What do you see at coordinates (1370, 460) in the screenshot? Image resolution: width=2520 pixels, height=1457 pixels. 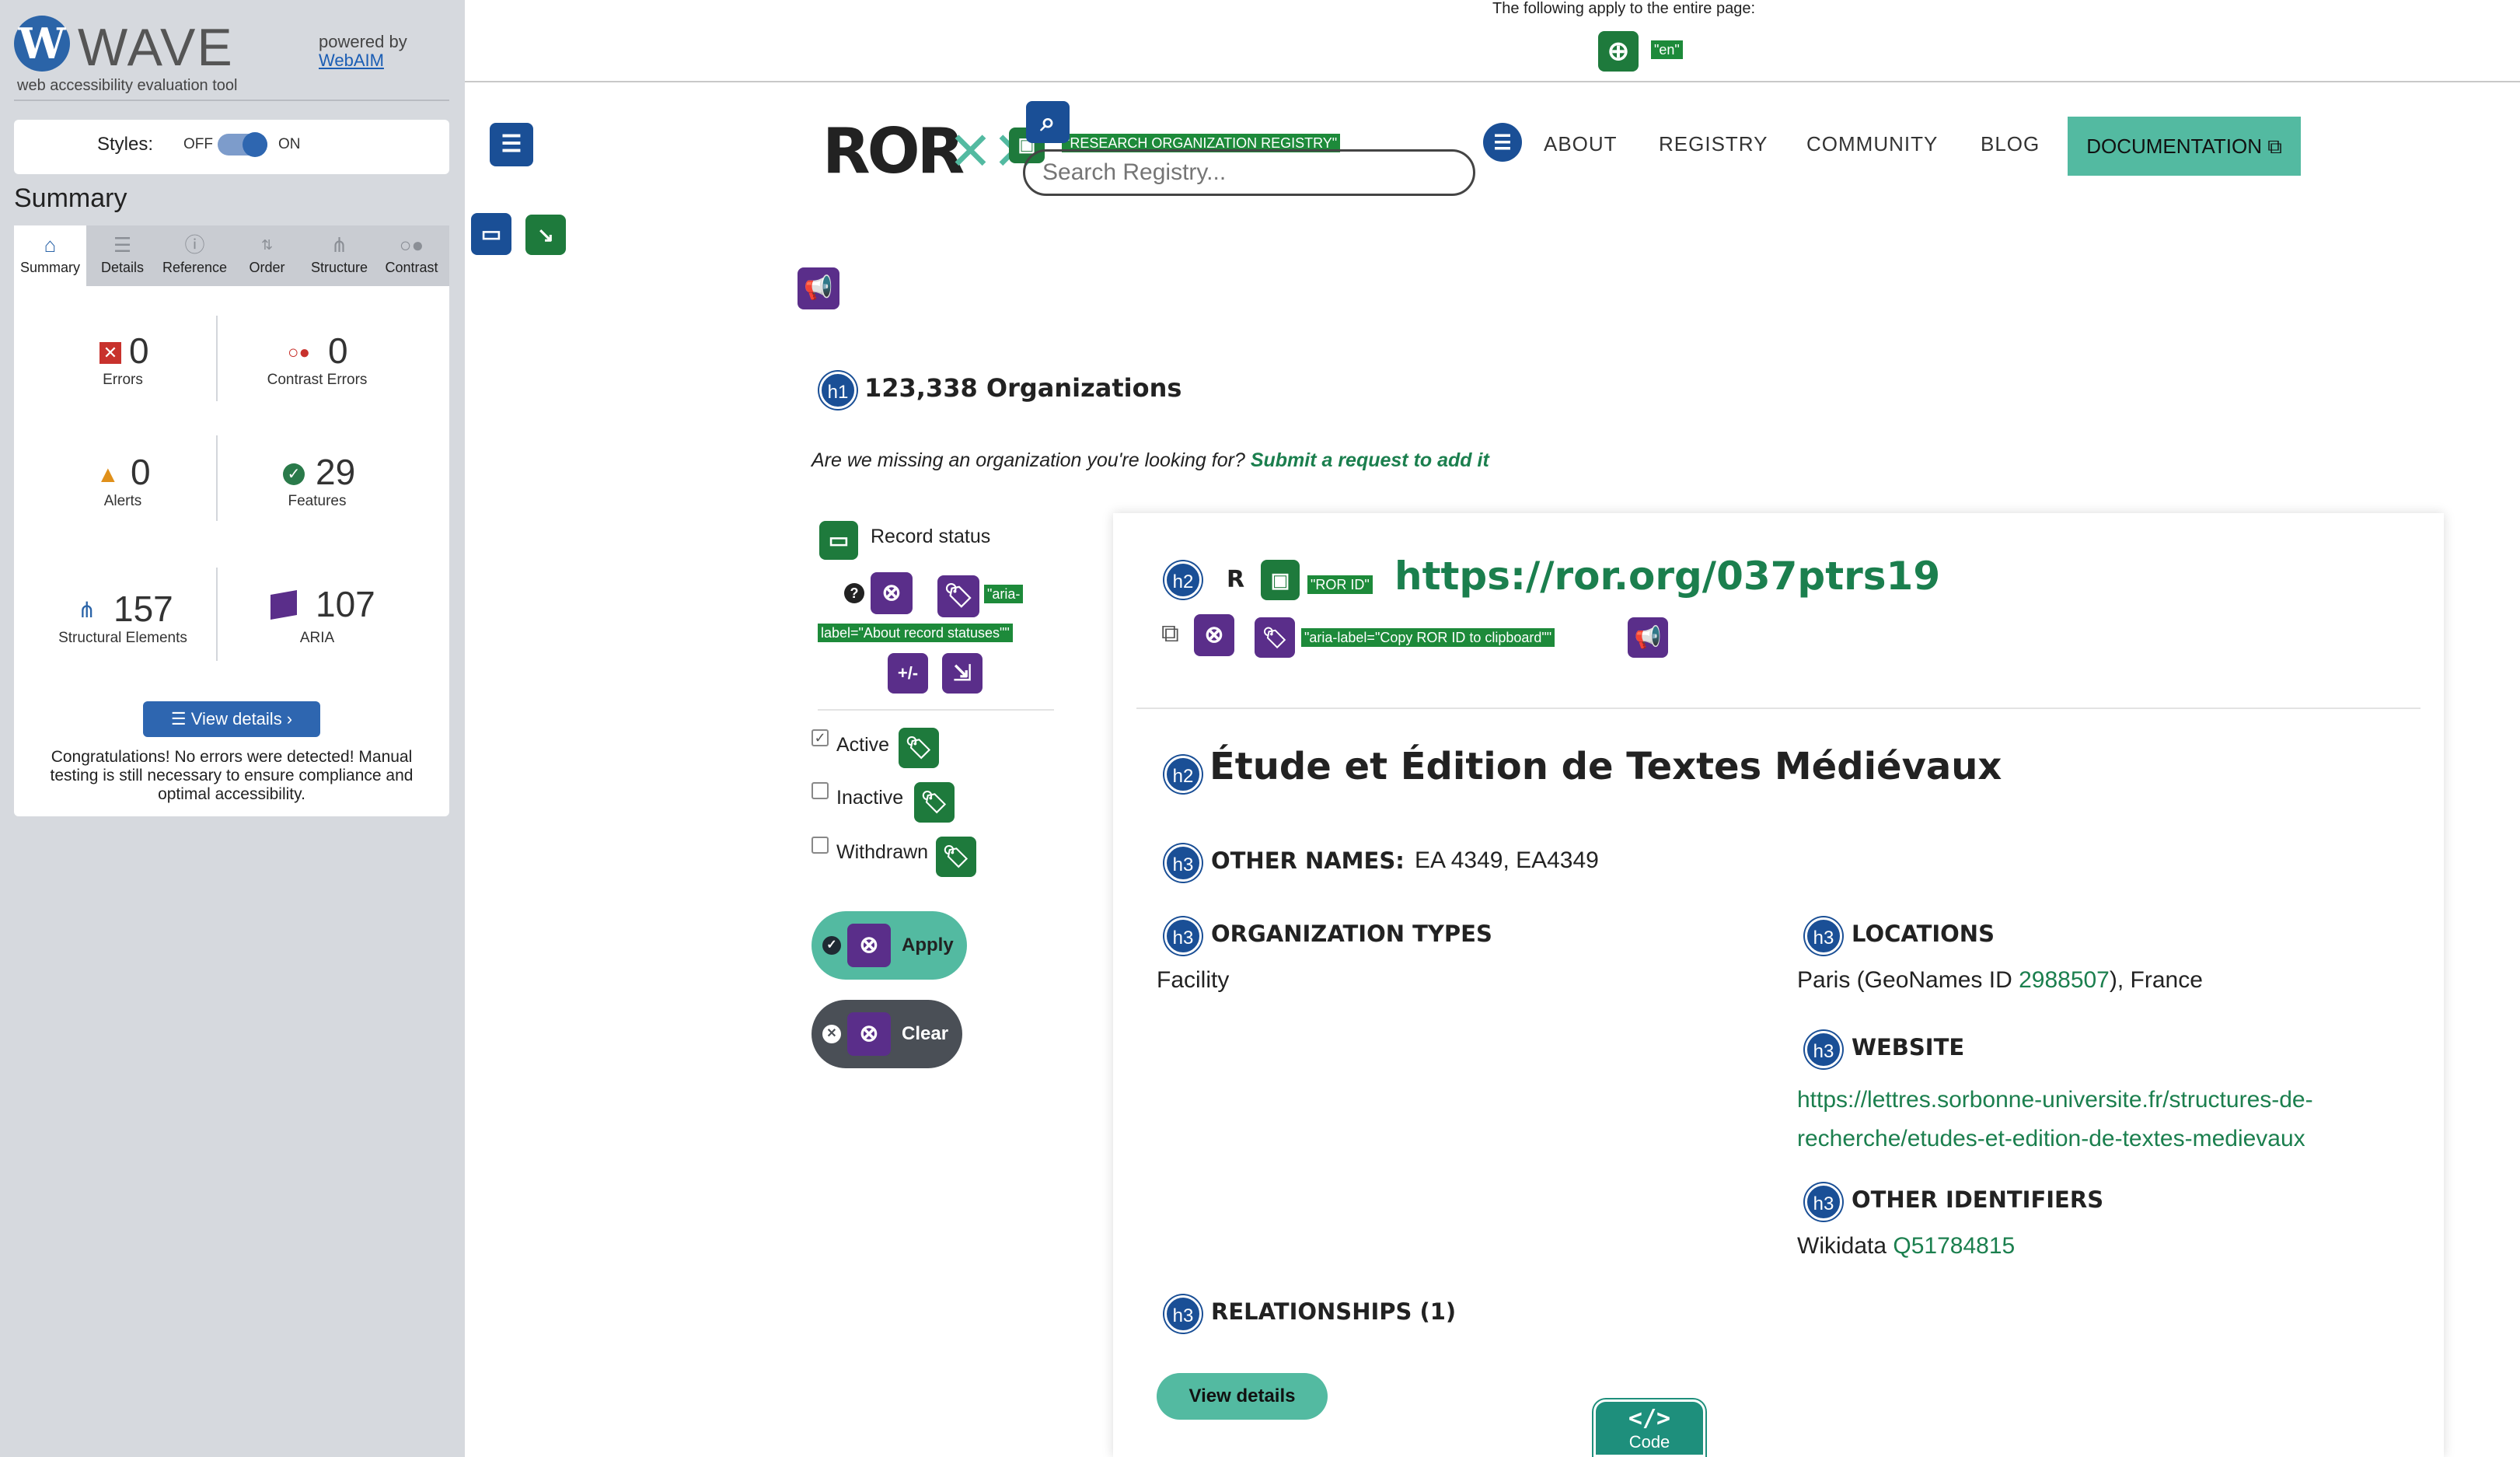 I see `submit-request-link: Submit a request to add it` at bounding box center [1370, 460].